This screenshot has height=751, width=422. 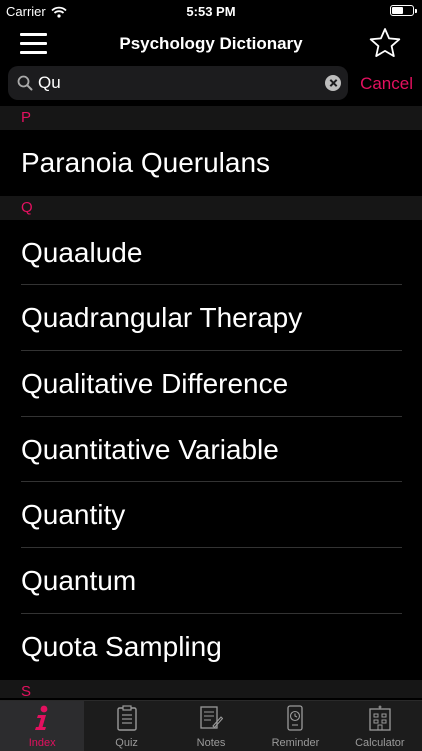 I want to click on list-item: Quadrangular Therapy, so click(x=211, y=318).